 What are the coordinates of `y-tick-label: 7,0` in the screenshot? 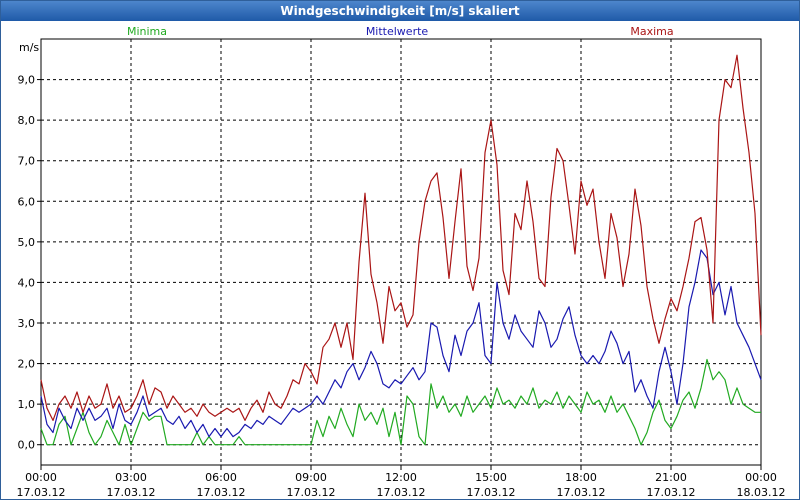 It's located at (27, 161).